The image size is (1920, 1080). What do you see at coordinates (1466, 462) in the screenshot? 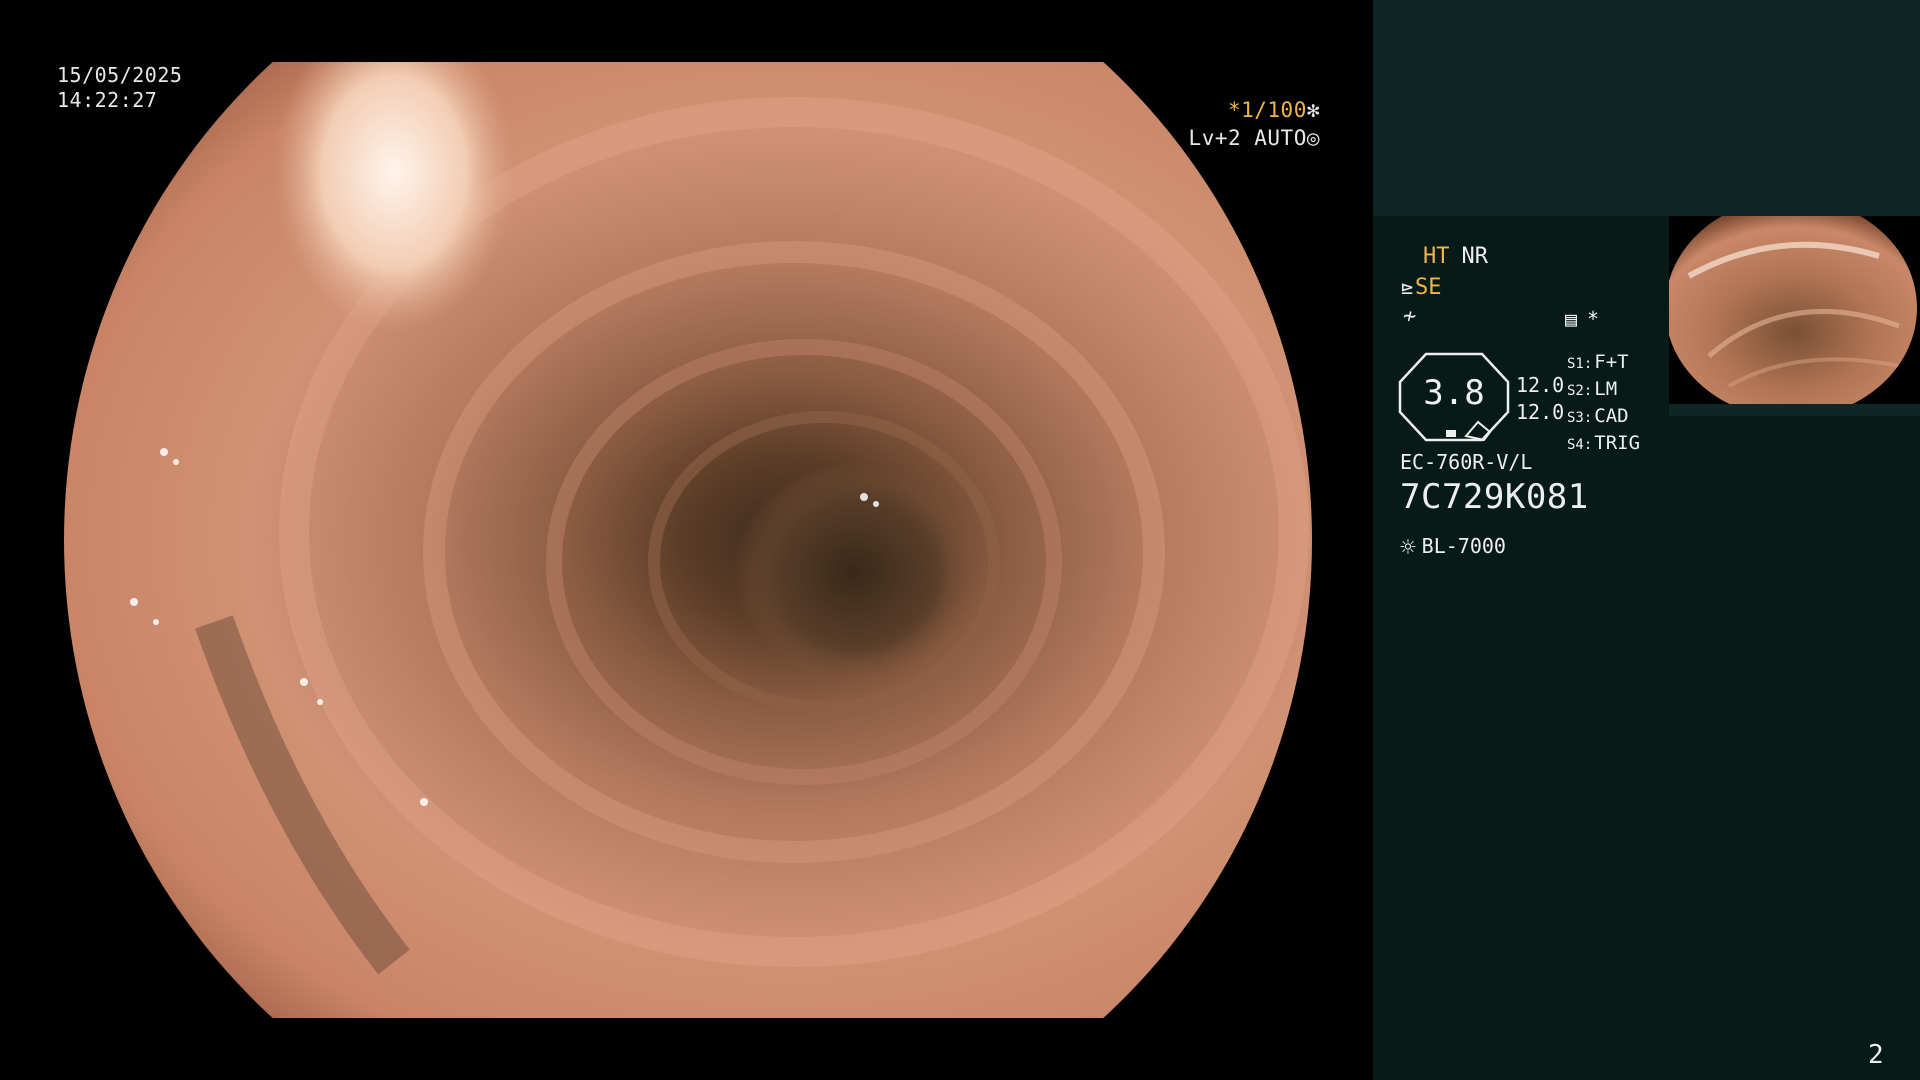
I see `scope-model: EC-760R-V/L` at bounding box center [1466, 462].